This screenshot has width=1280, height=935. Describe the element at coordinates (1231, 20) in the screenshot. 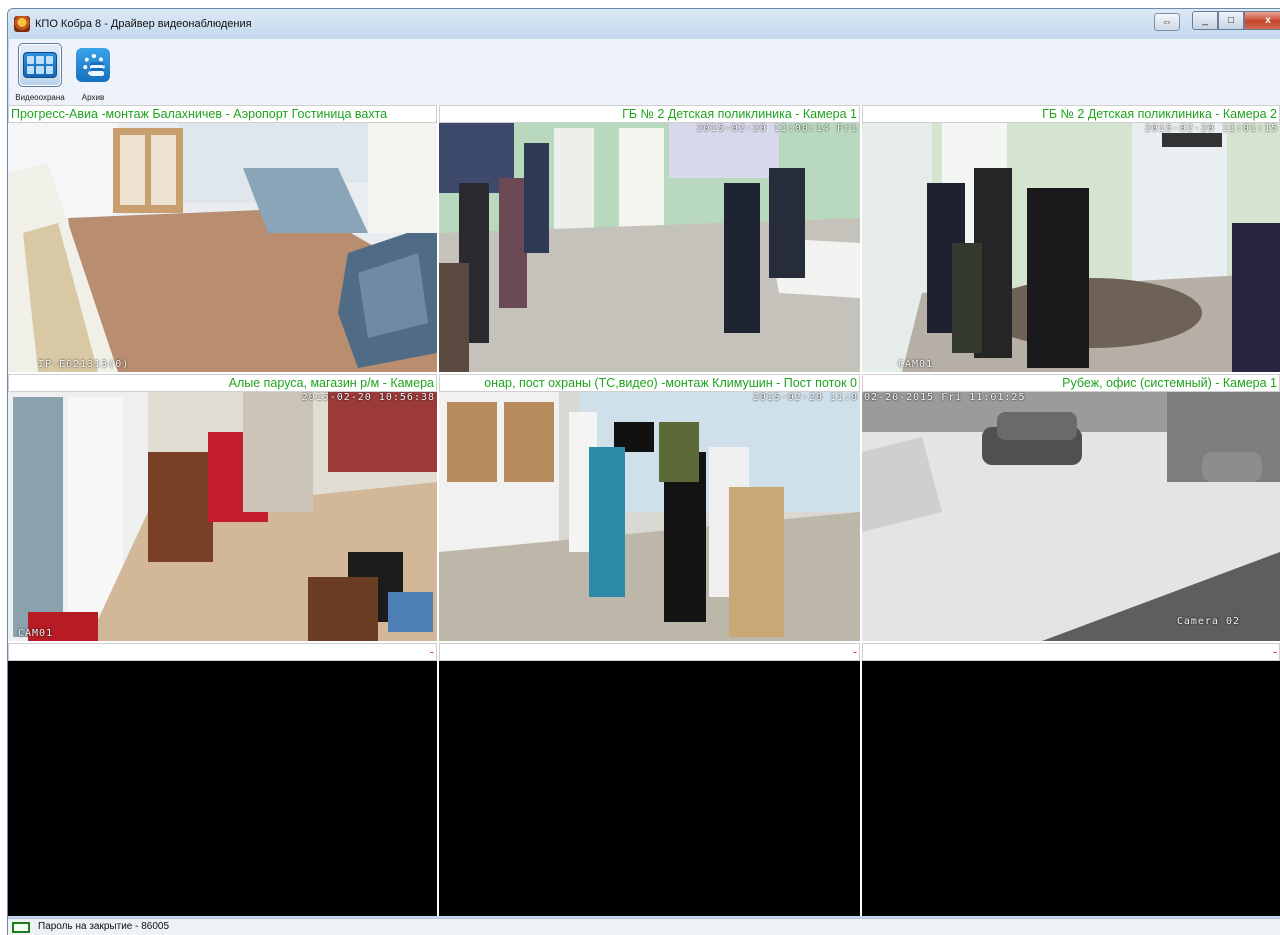

I see `maximize-button: □` at that location.